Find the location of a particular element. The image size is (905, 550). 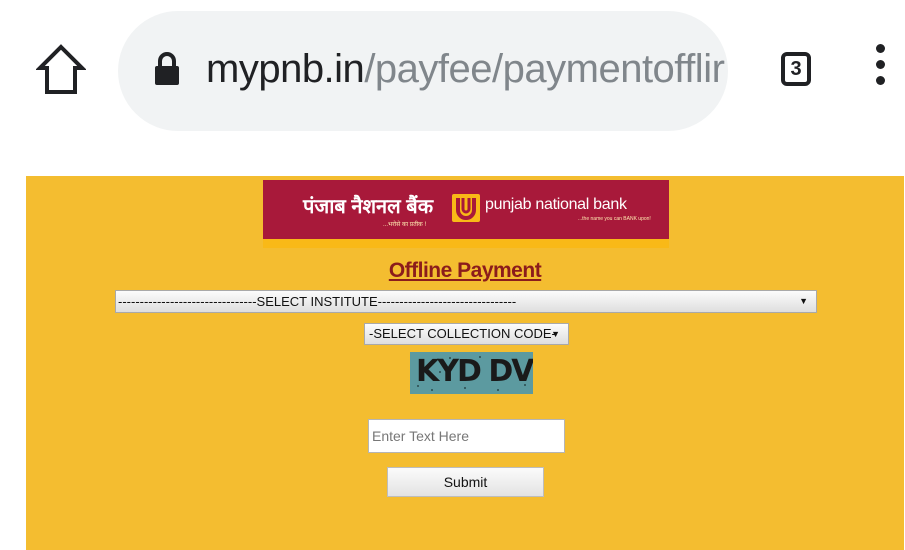

captcha-text: KYD DV is located at coordinates (474, 371).